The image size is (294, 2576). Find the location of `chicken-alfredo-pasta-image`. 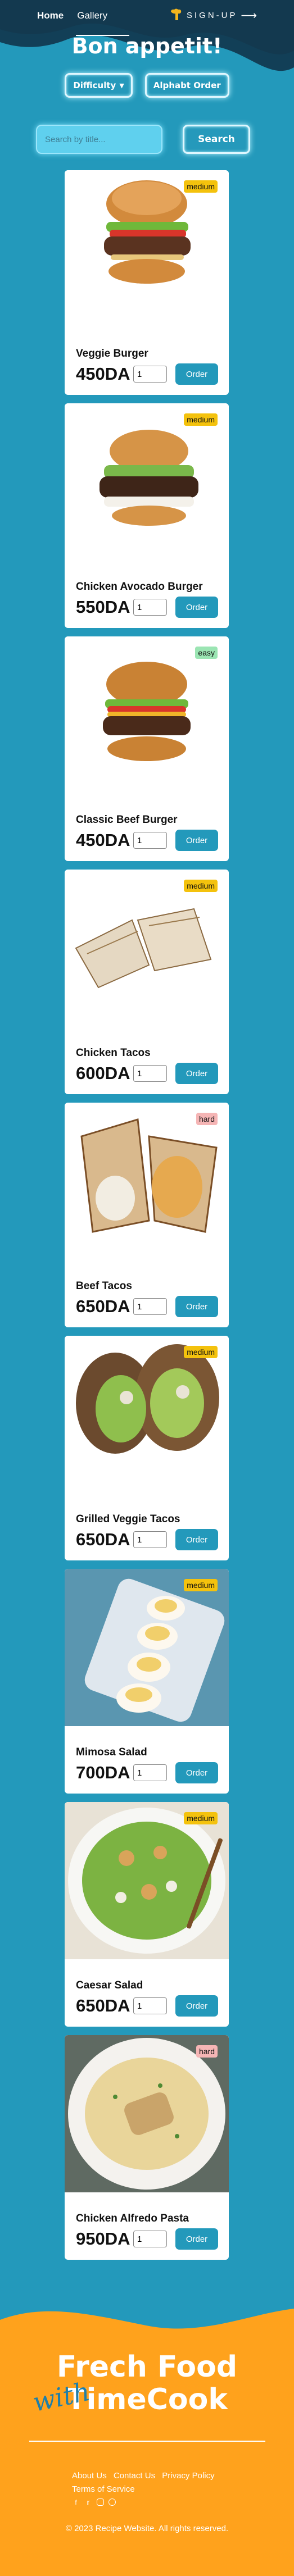

chicken-alfredo-pasta-image is located at coordinates (147, 2113).